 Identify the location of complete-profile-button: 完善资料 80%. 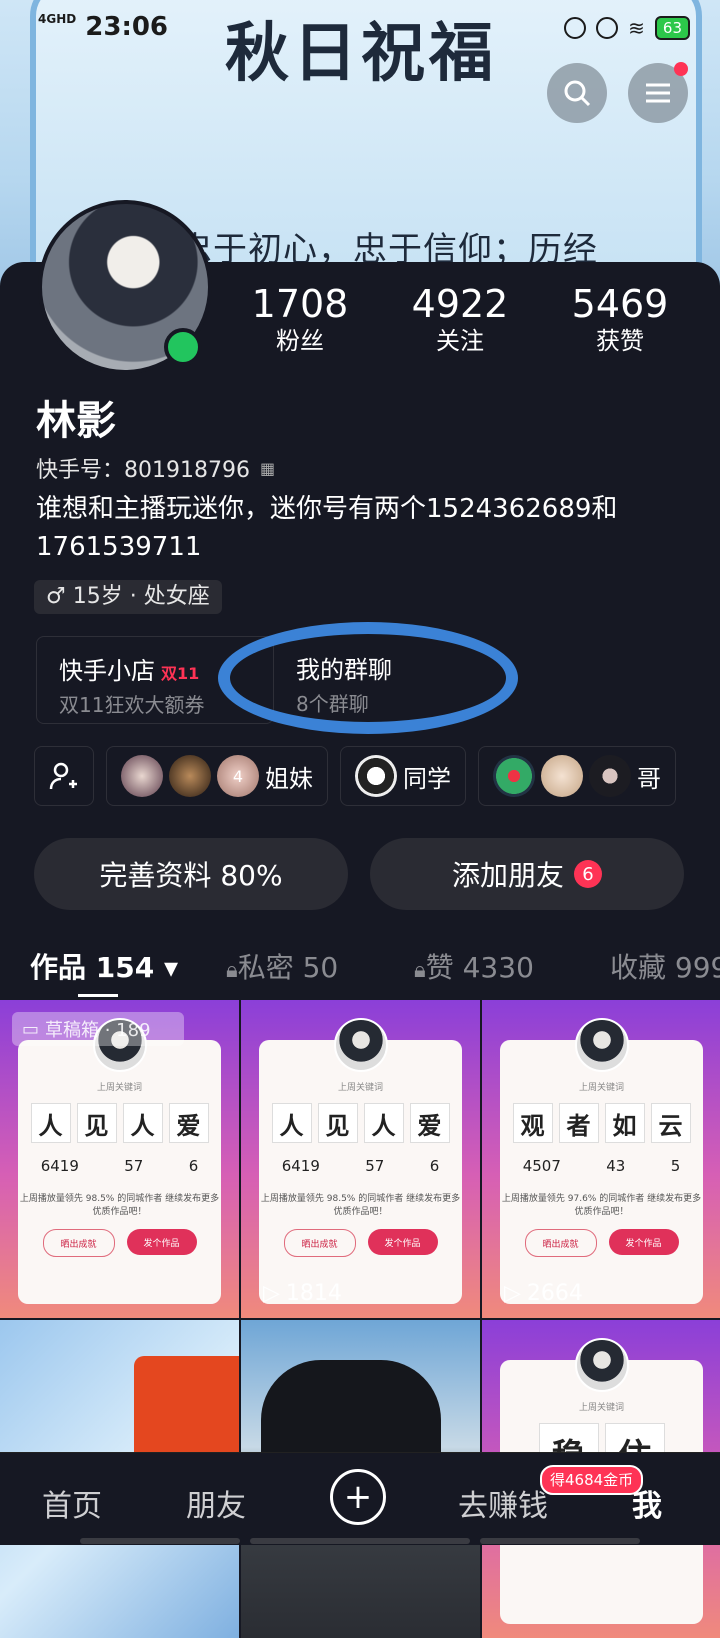
(191, 874).